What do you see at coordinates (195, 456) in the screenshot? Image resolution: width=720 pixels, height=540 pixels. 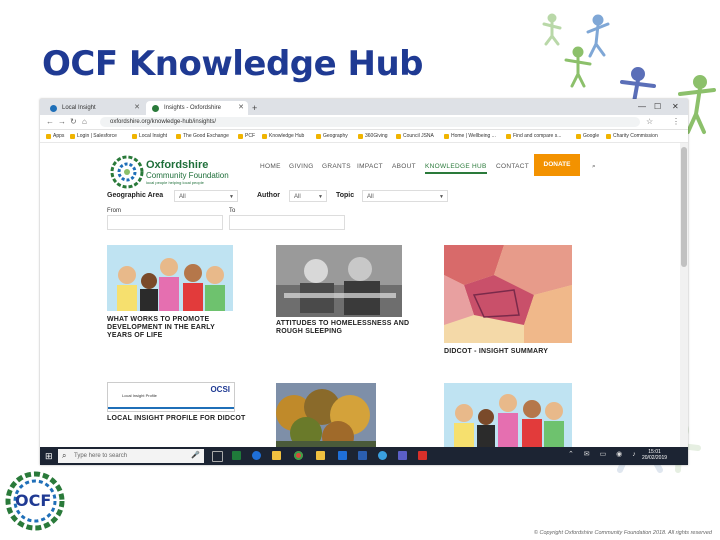 I see `microphone-icon: 🎤` at bounding box center [195, 456].